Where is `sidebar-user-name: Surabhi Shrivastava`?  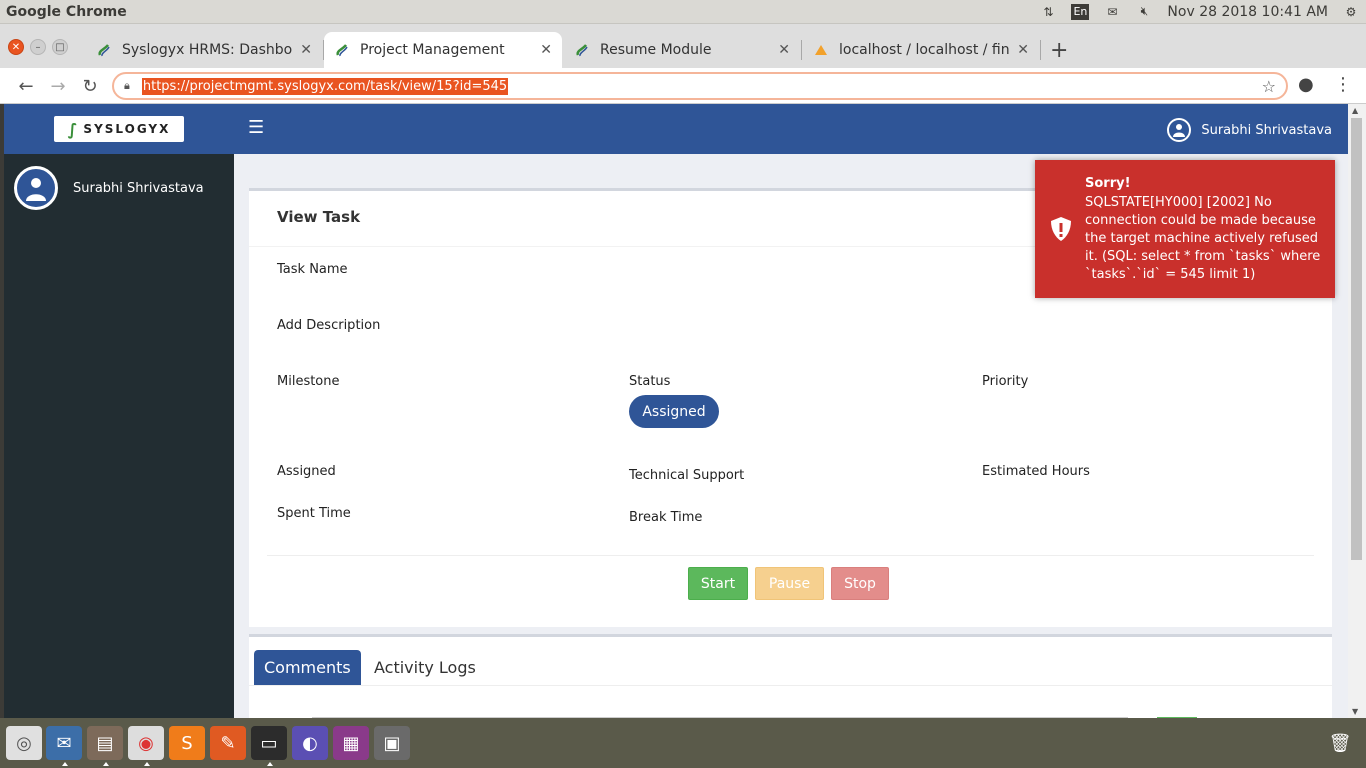 sidebar-user-name: Surabhi Shrivastava is located at coordinates (138, 188).